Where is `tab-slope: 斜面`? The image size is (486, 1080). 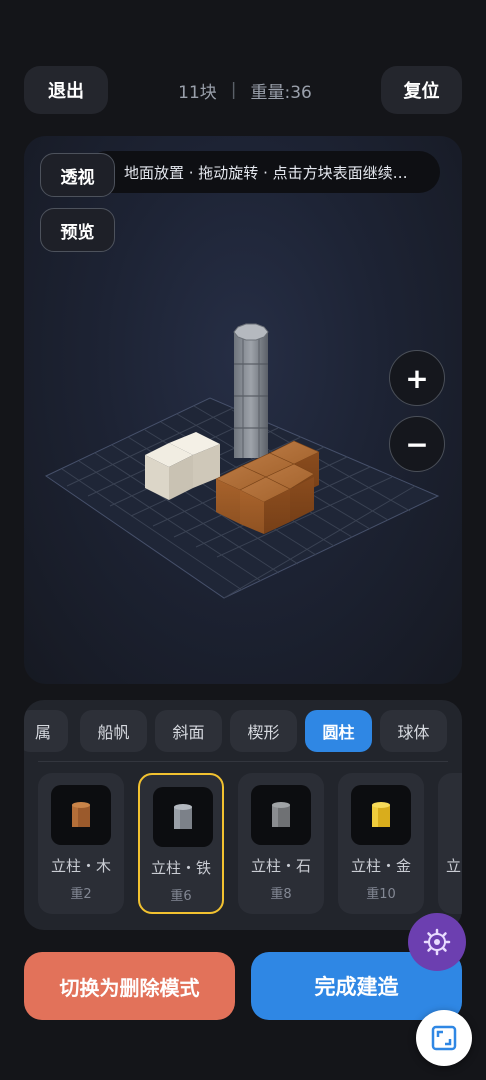
tab-slope: 斜面 is located at coordinates (188, 731).